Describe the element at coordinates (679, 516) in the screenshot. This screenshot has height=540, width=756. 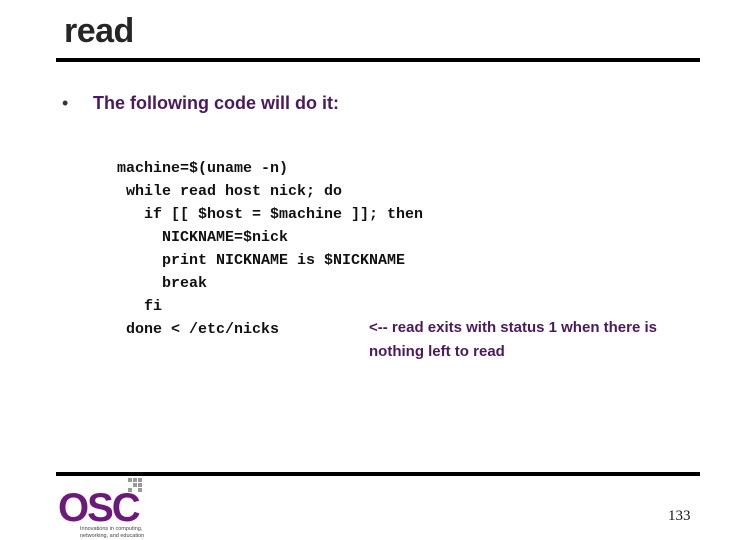
I see `page-number: 133` at that location.